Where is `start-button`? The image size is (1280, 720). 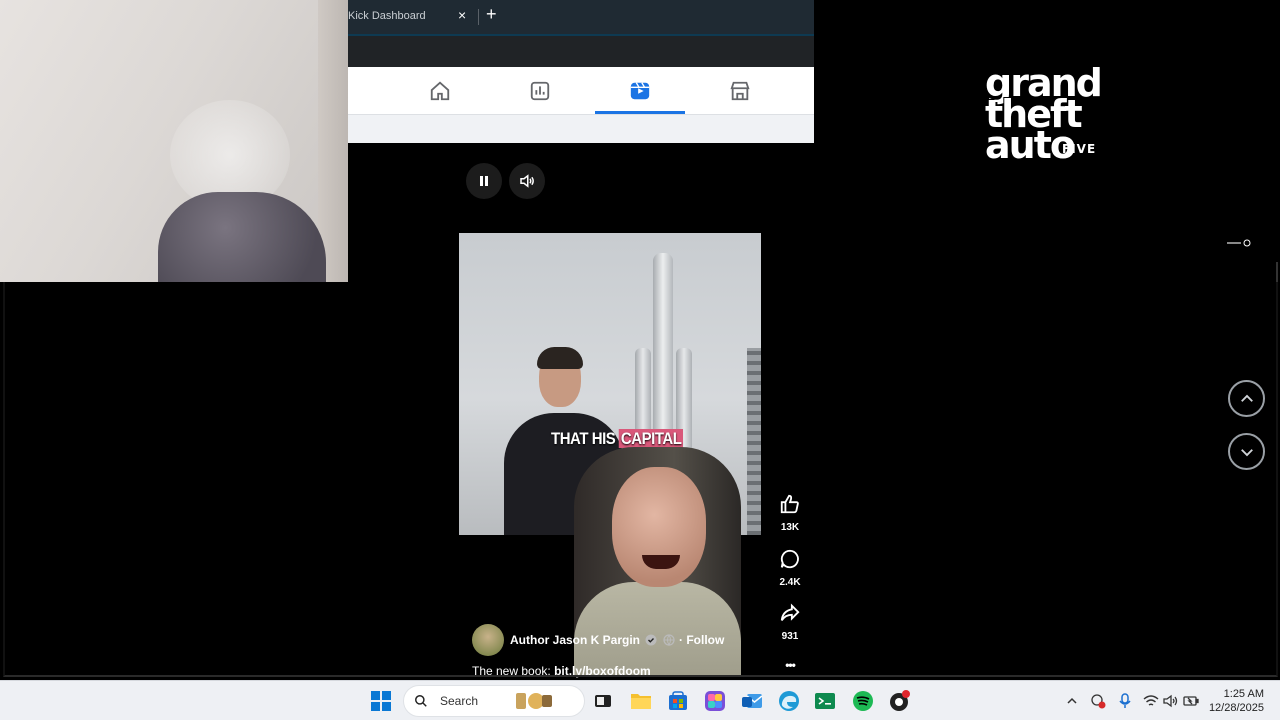
start-button is located at coordinates (381, 701).